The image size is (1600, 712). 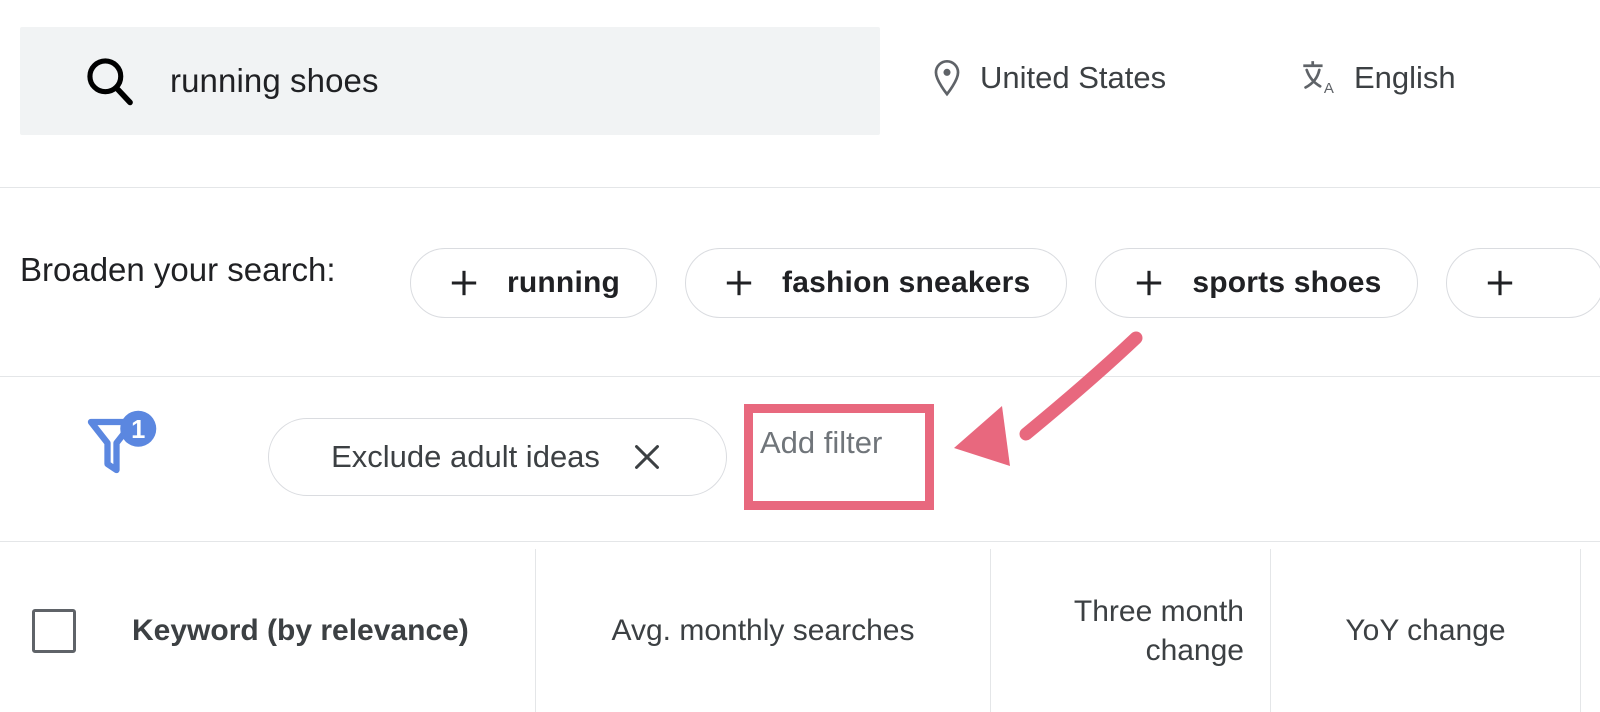 I want to click on broaden-chip-sports-shoes: sports shoes, so click(x=1257, y=283).